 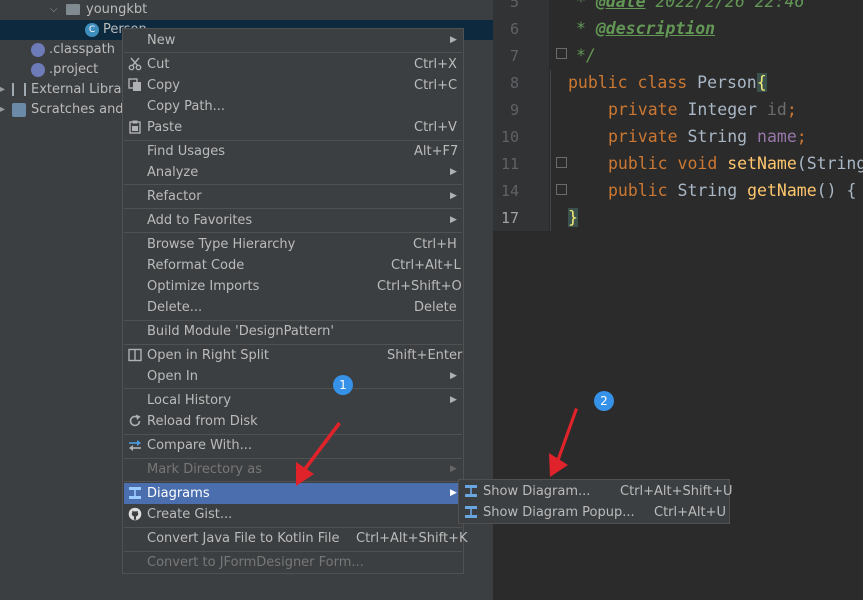 I want to click on package-icon, so click(x=73, y=9).